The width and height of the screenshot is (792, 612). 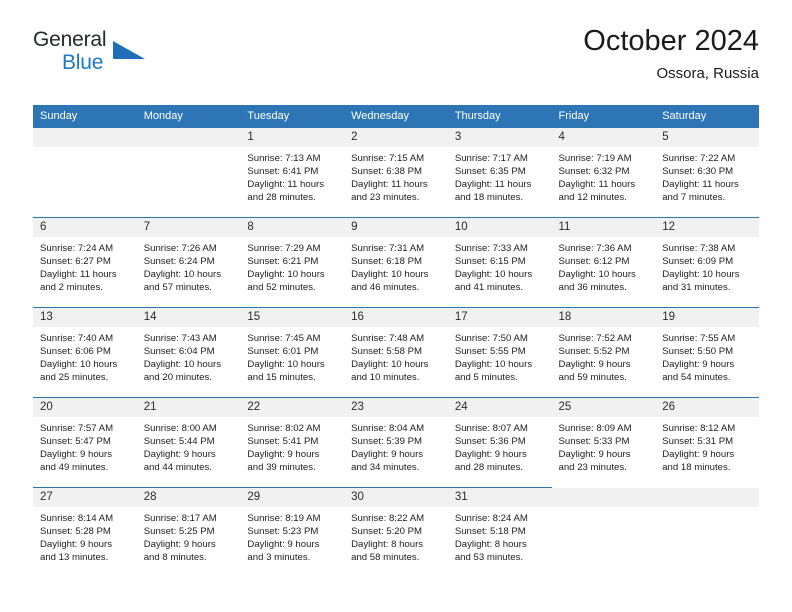 What do you see at coordinates (595, 428) in the screenshot?
I see `sunrise-text: Sunrise: 8:09 AM` at bounding box center [595, 428].